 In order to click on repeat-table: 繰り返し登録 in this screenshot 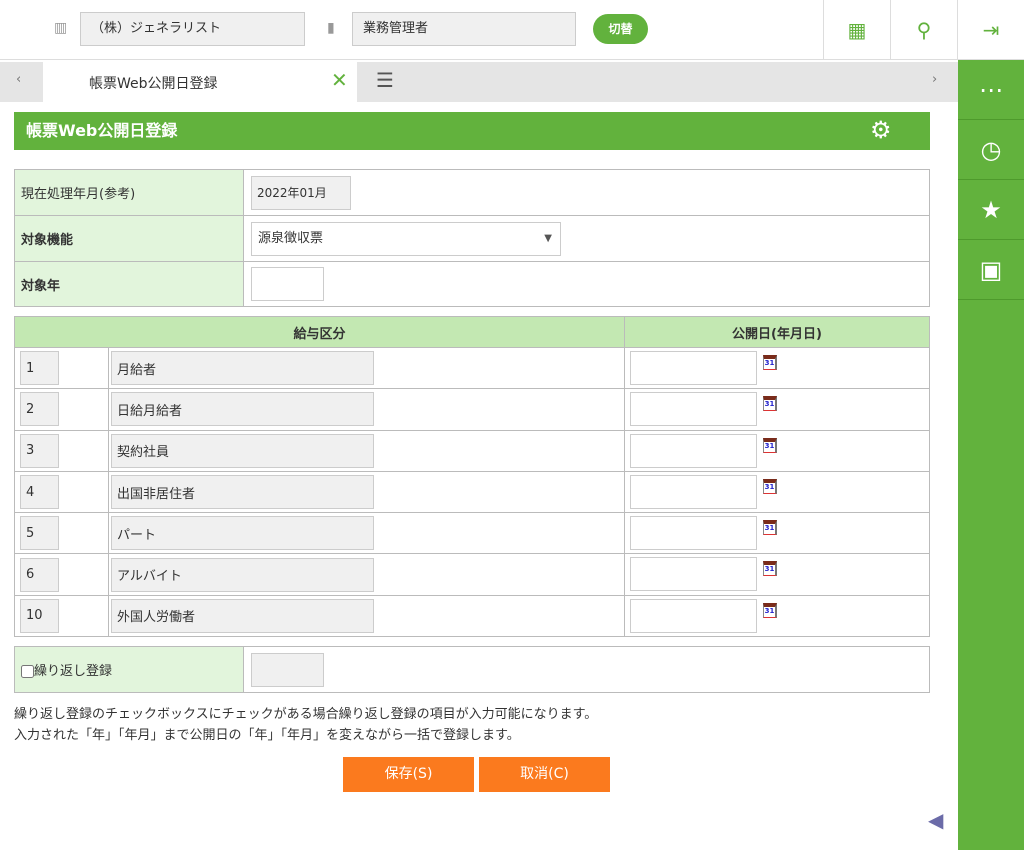, I will do `click(472, 669)`.